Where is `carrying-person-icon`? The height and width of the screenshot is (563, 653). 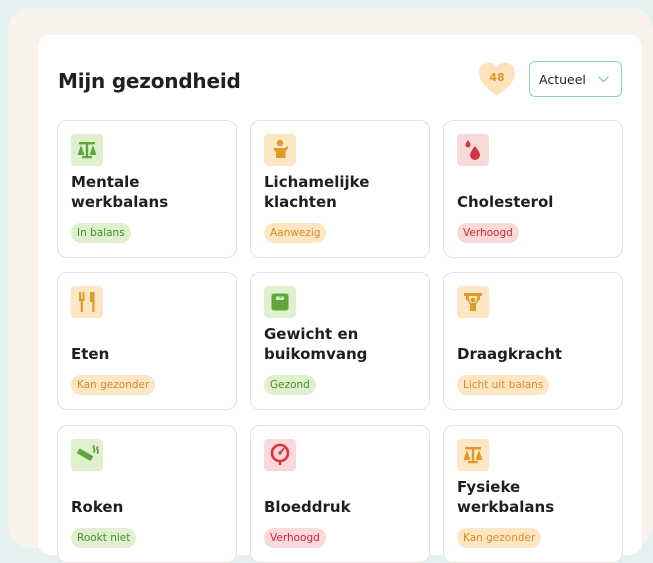 carrying-person-icon is located at coordinates (473, 302).